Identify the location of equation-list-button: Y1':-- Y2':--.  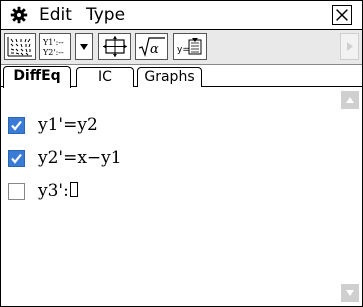
(55, 46).